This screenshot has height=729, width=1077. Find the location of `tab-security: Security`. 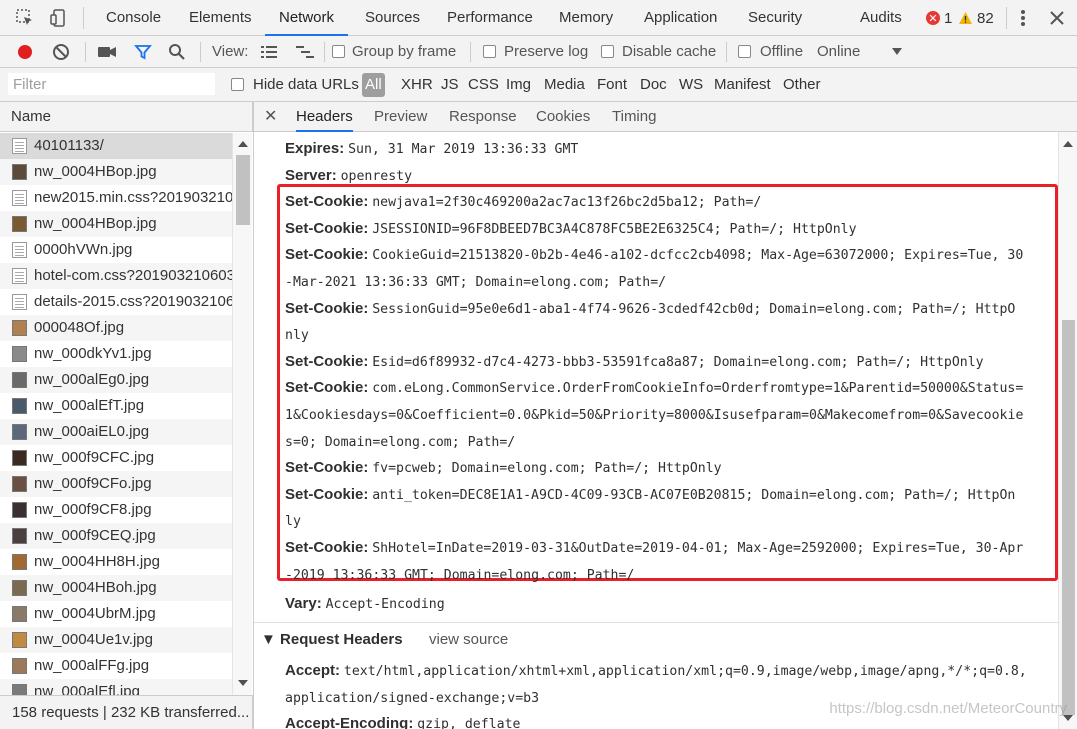

tab-security: Security is located at coordinates (775, 18).